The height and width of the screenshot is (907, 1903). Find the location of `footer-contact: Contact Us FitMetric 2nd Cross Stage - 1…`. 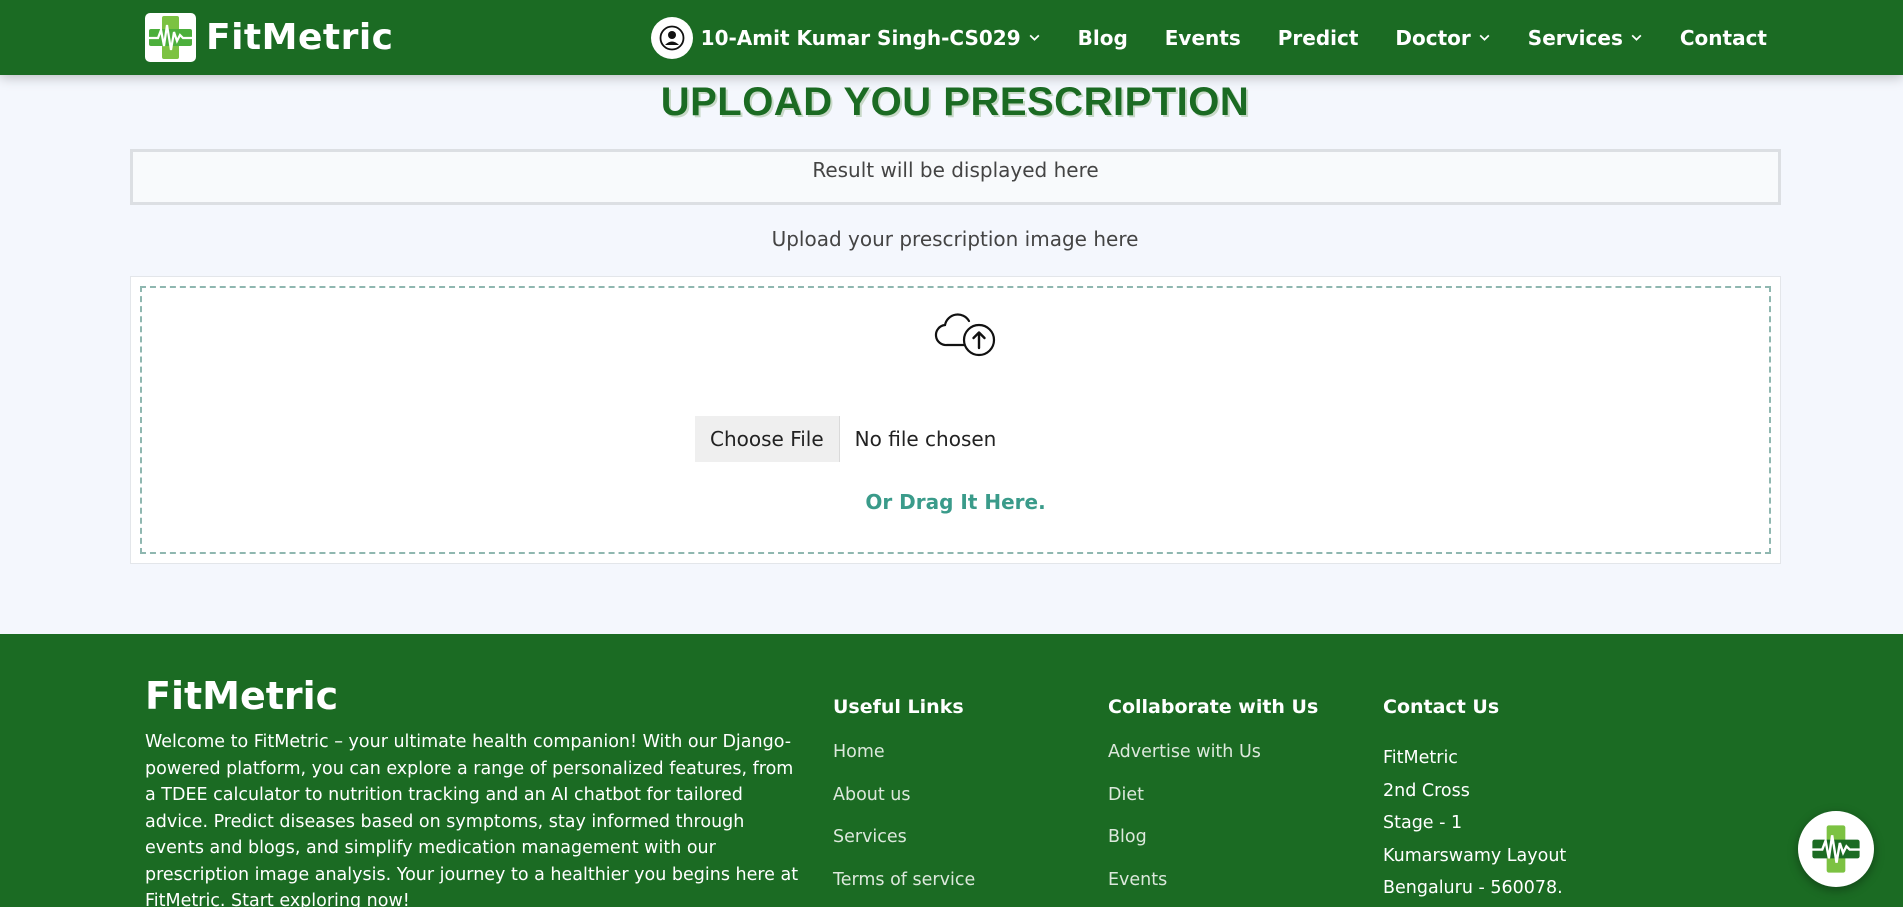

footer-contact: Contact Us FitMetric 2nd Cross Stage - 1… is located at coordinates (1474, 800).